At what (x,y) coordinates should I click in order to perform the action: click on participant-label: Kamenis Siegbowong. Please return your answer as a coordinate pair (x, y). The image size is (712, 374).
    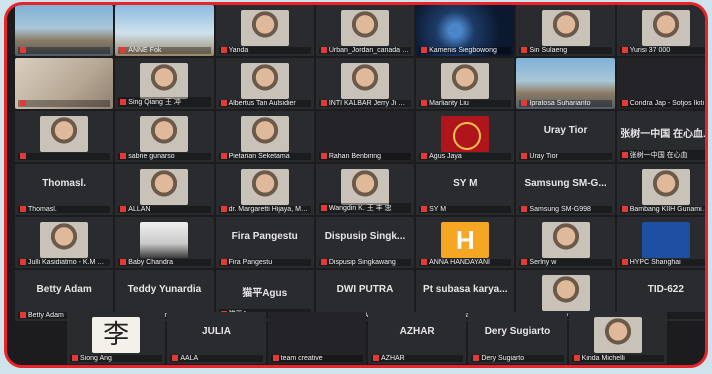
    Looking at the image, I should click on (465, 50).